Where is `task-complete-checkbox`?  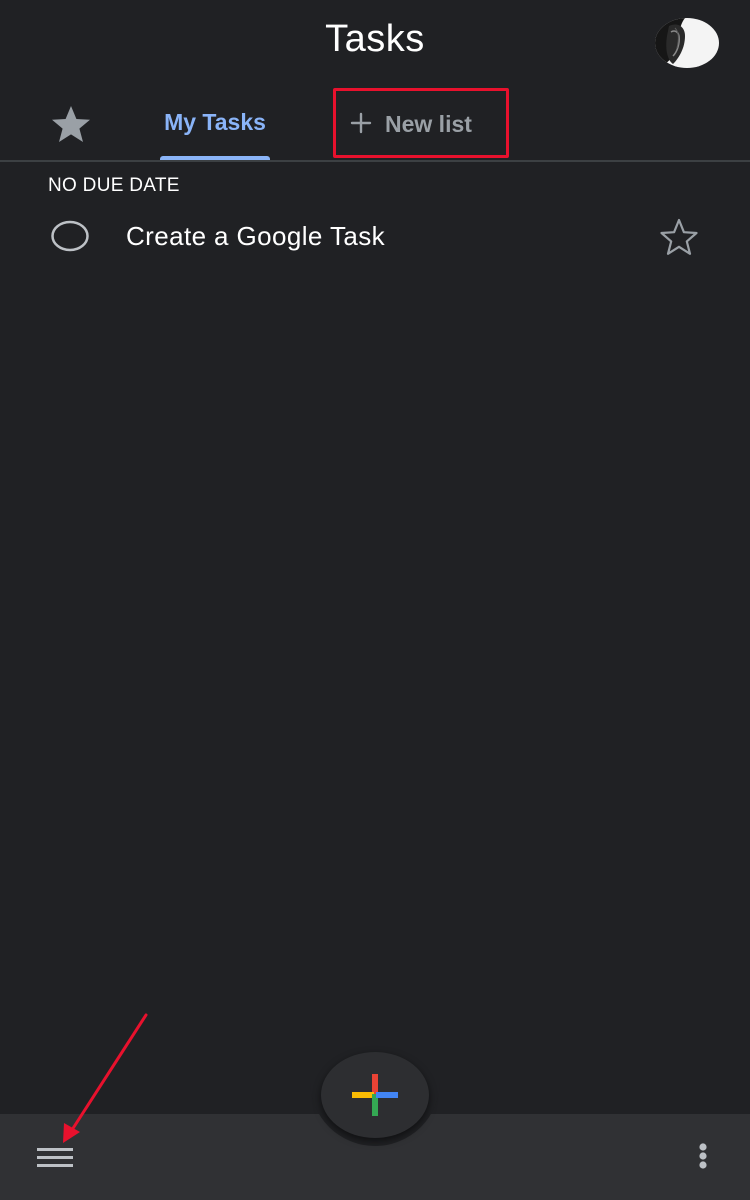
task-complete-checkbox is located at coordinates (70, 236).